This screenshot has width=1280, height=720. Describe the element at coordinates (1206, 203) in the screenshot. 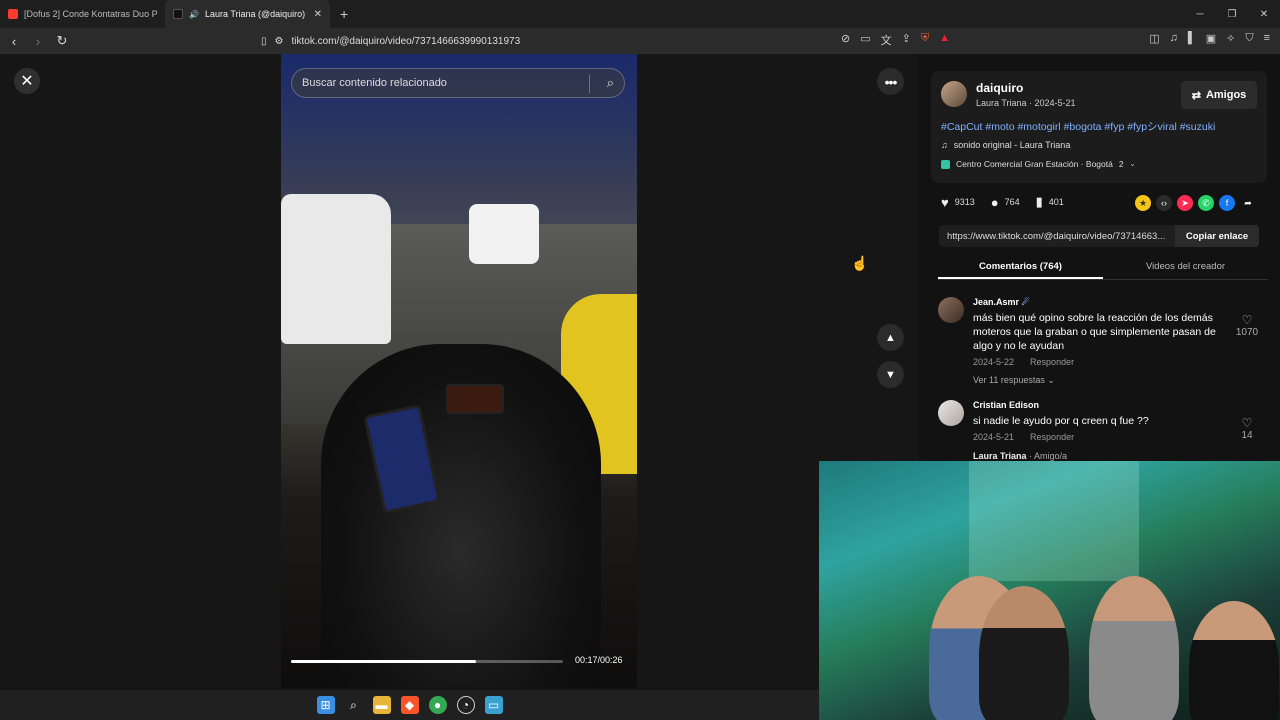

I see `whatsapp-icon: ✆` at that location.